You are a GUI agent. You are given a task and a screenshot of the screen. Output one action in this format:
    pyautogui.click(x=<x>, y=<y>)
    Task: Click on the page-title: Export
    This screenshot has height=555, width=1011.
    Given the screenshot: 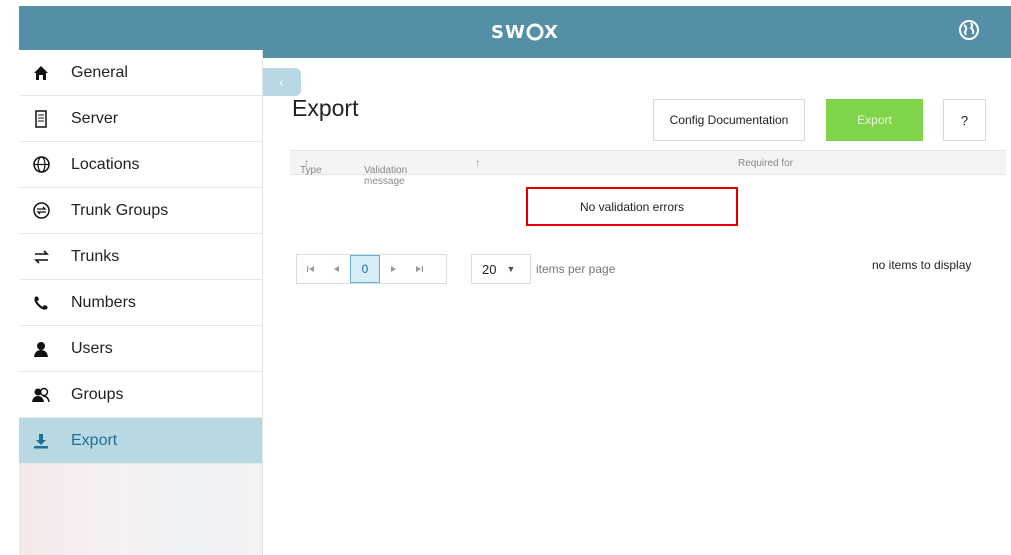 What is the action you would take?
    pyautogui.click(x=325, y=108)
    